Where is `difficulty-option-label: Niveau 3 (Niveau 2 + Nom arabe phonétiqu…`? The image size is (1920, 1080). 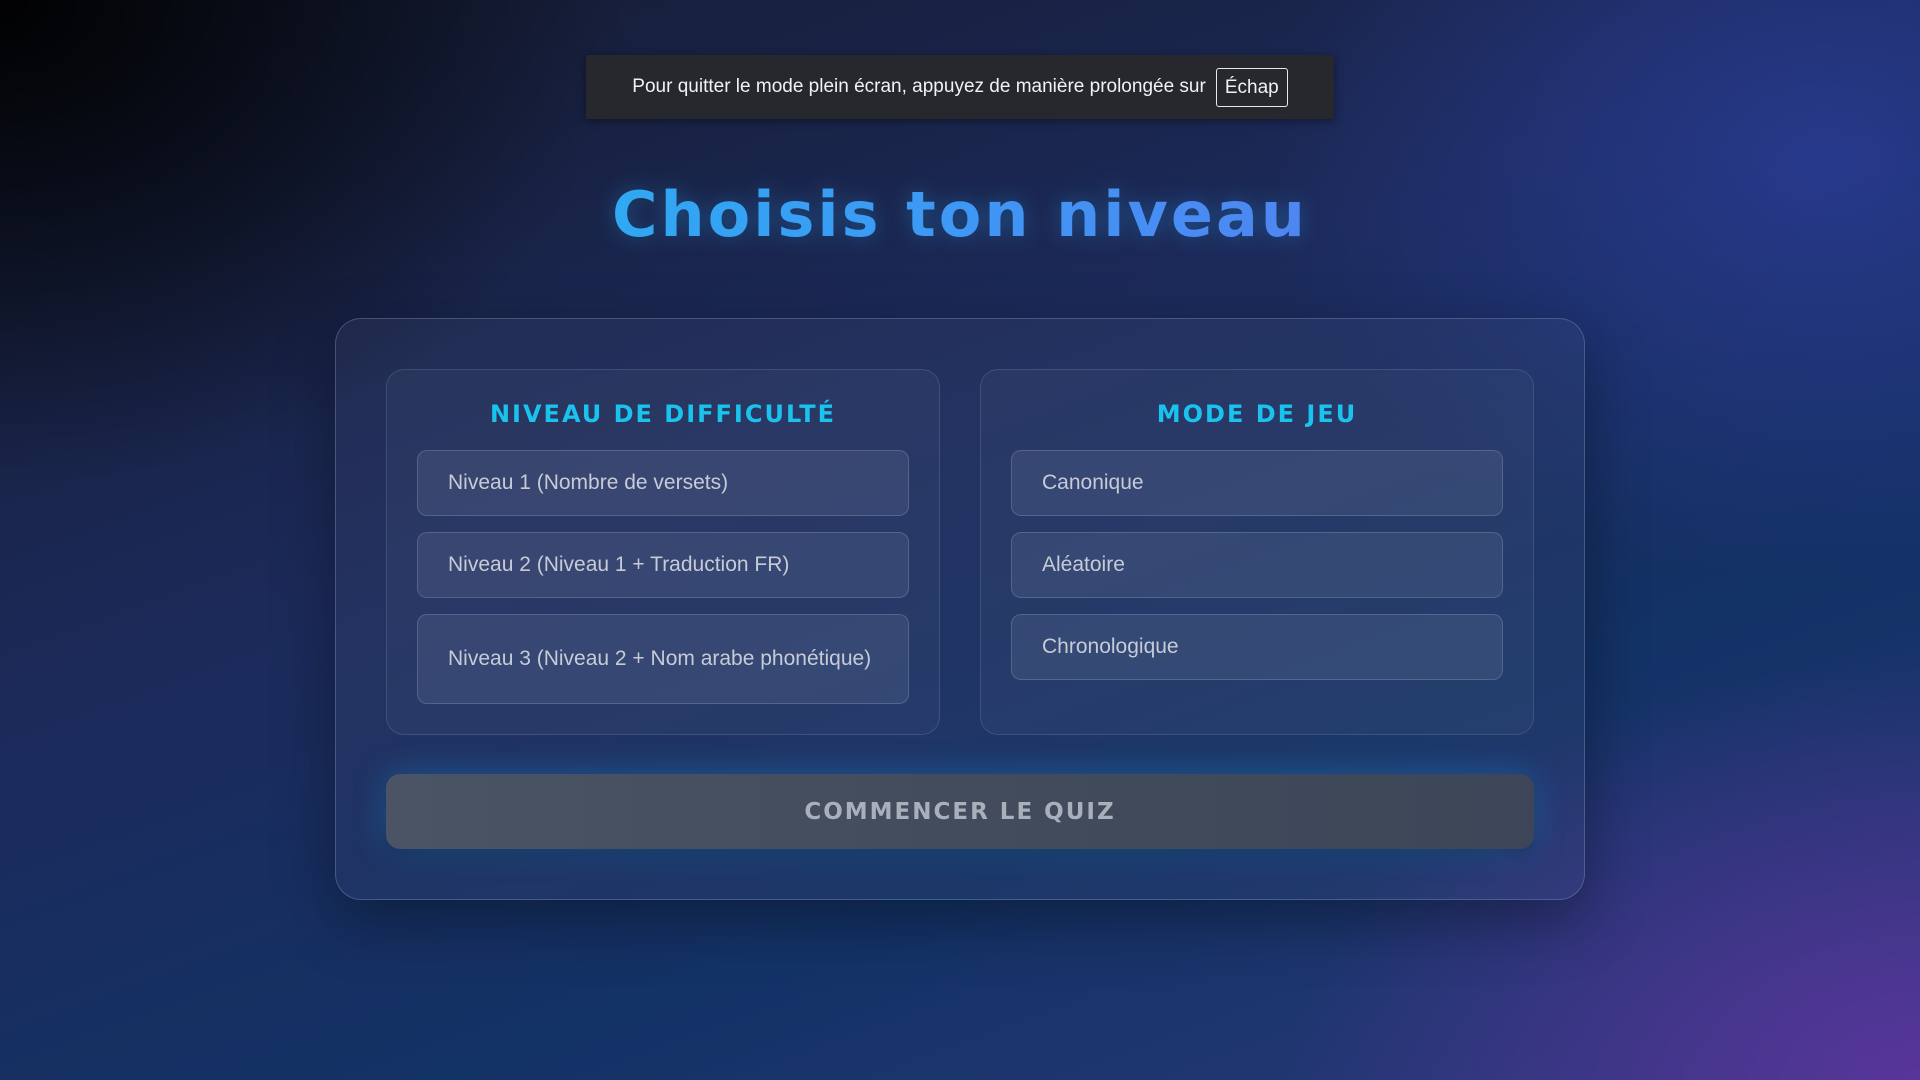 difficulty-option-label: Niveau 3 (Niveau 2 + Nom arabe phonétiqu… is located at coordinates (660, 658).